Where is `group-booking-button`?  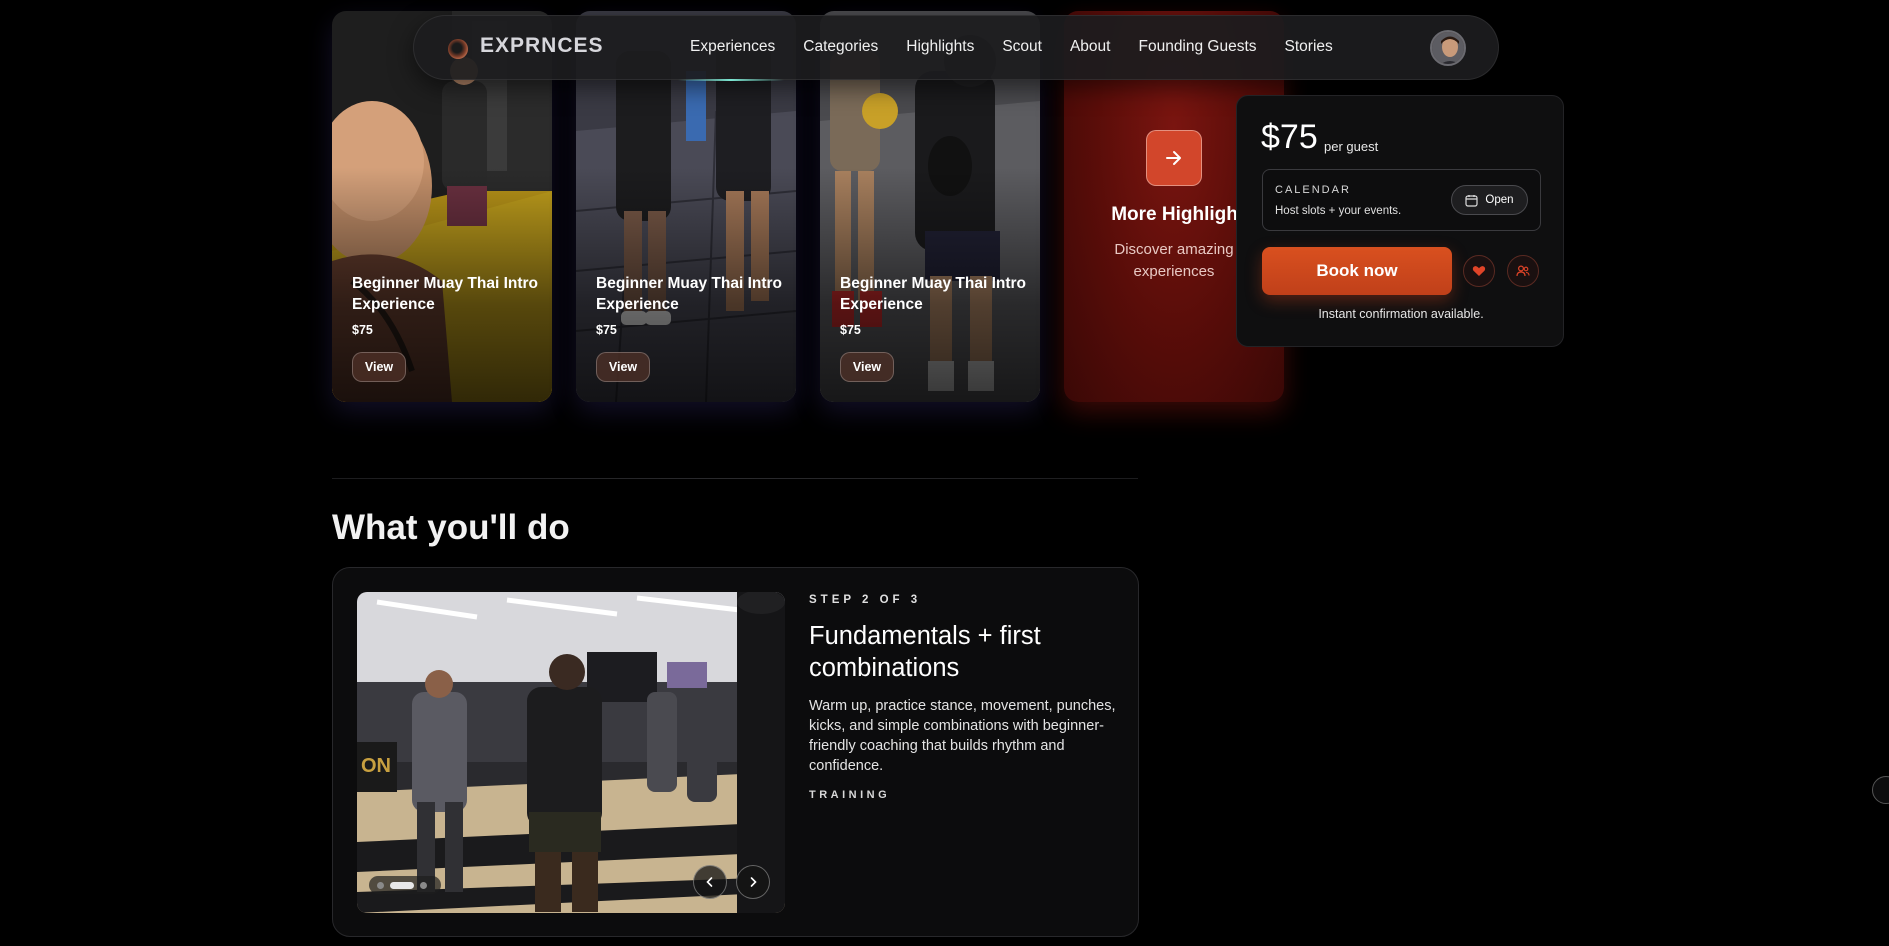 group-booking-button is located at coordinates (1523, 271).